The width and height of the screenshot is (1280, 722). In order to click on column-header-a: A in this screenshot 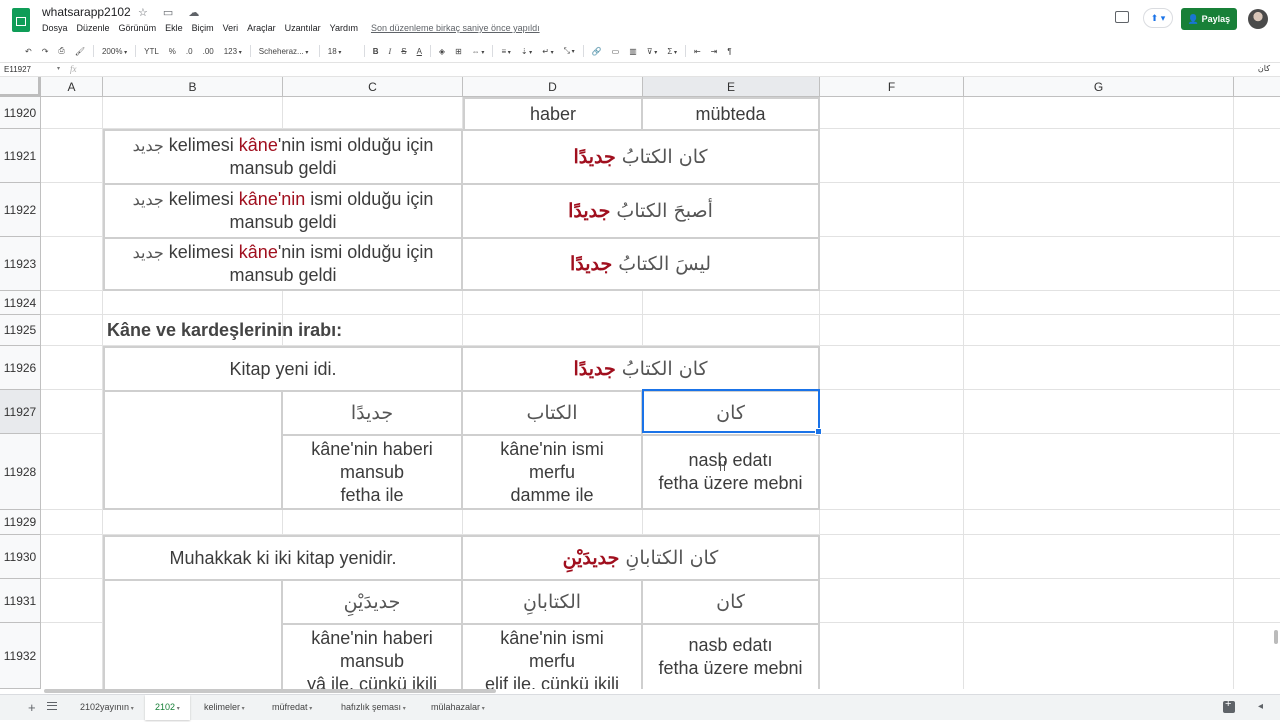, I will do `click(72, 87)`.